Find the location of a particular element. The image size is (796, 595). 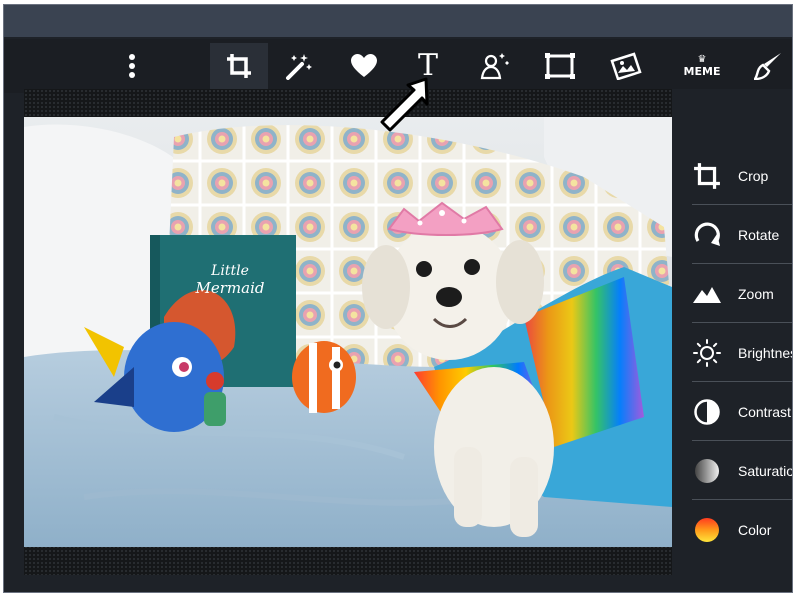

side-item-label: Brightness is located at coordinates (765, 352).